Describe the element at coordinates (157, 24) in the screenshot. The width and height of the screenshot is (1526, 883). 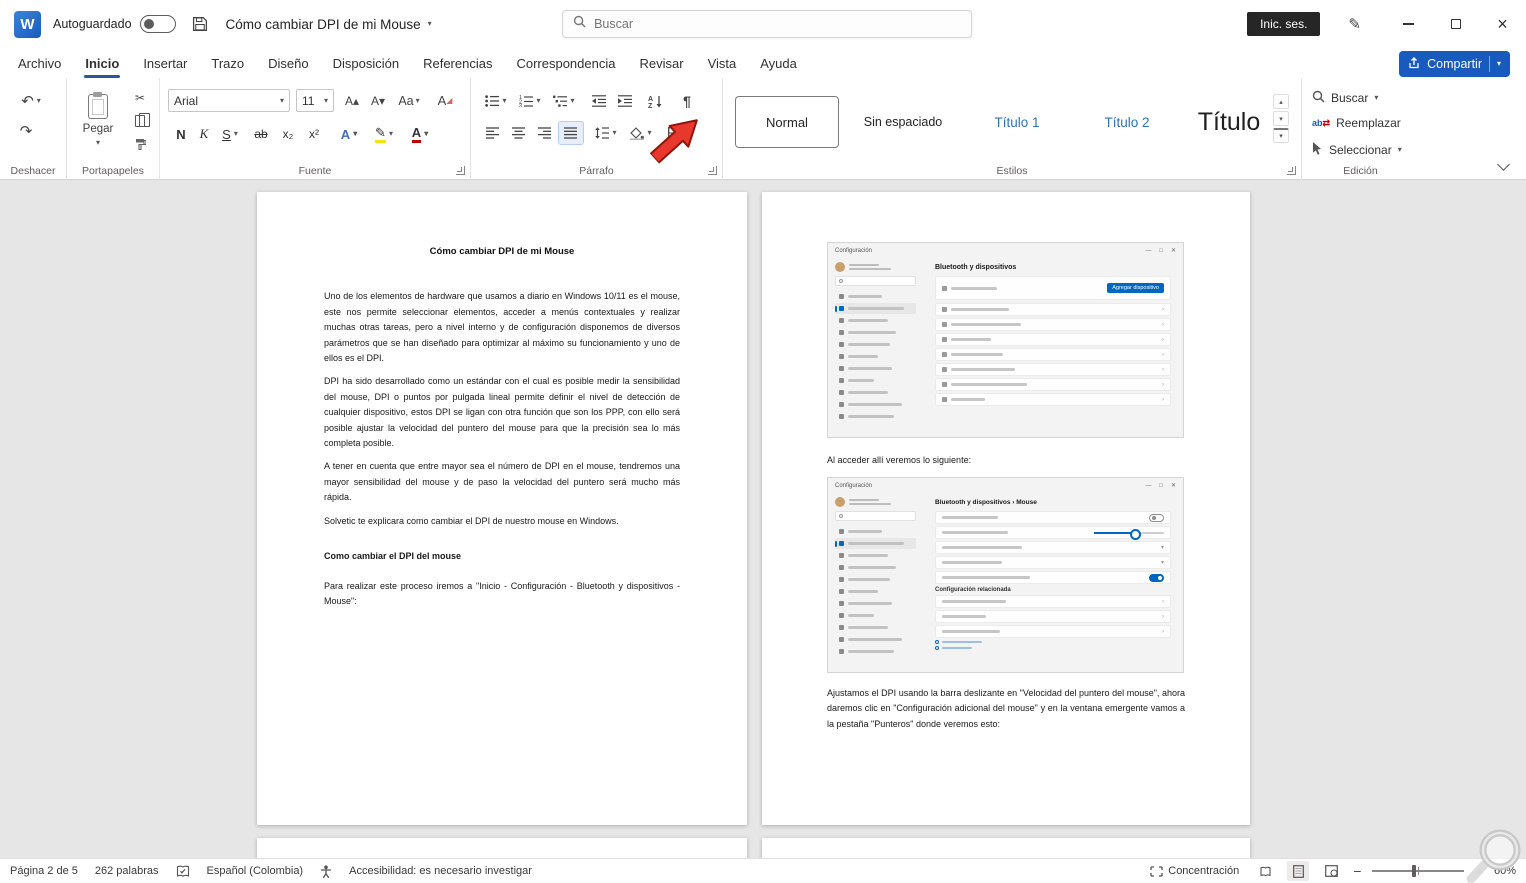
I see `autosave-toggle` at that location.